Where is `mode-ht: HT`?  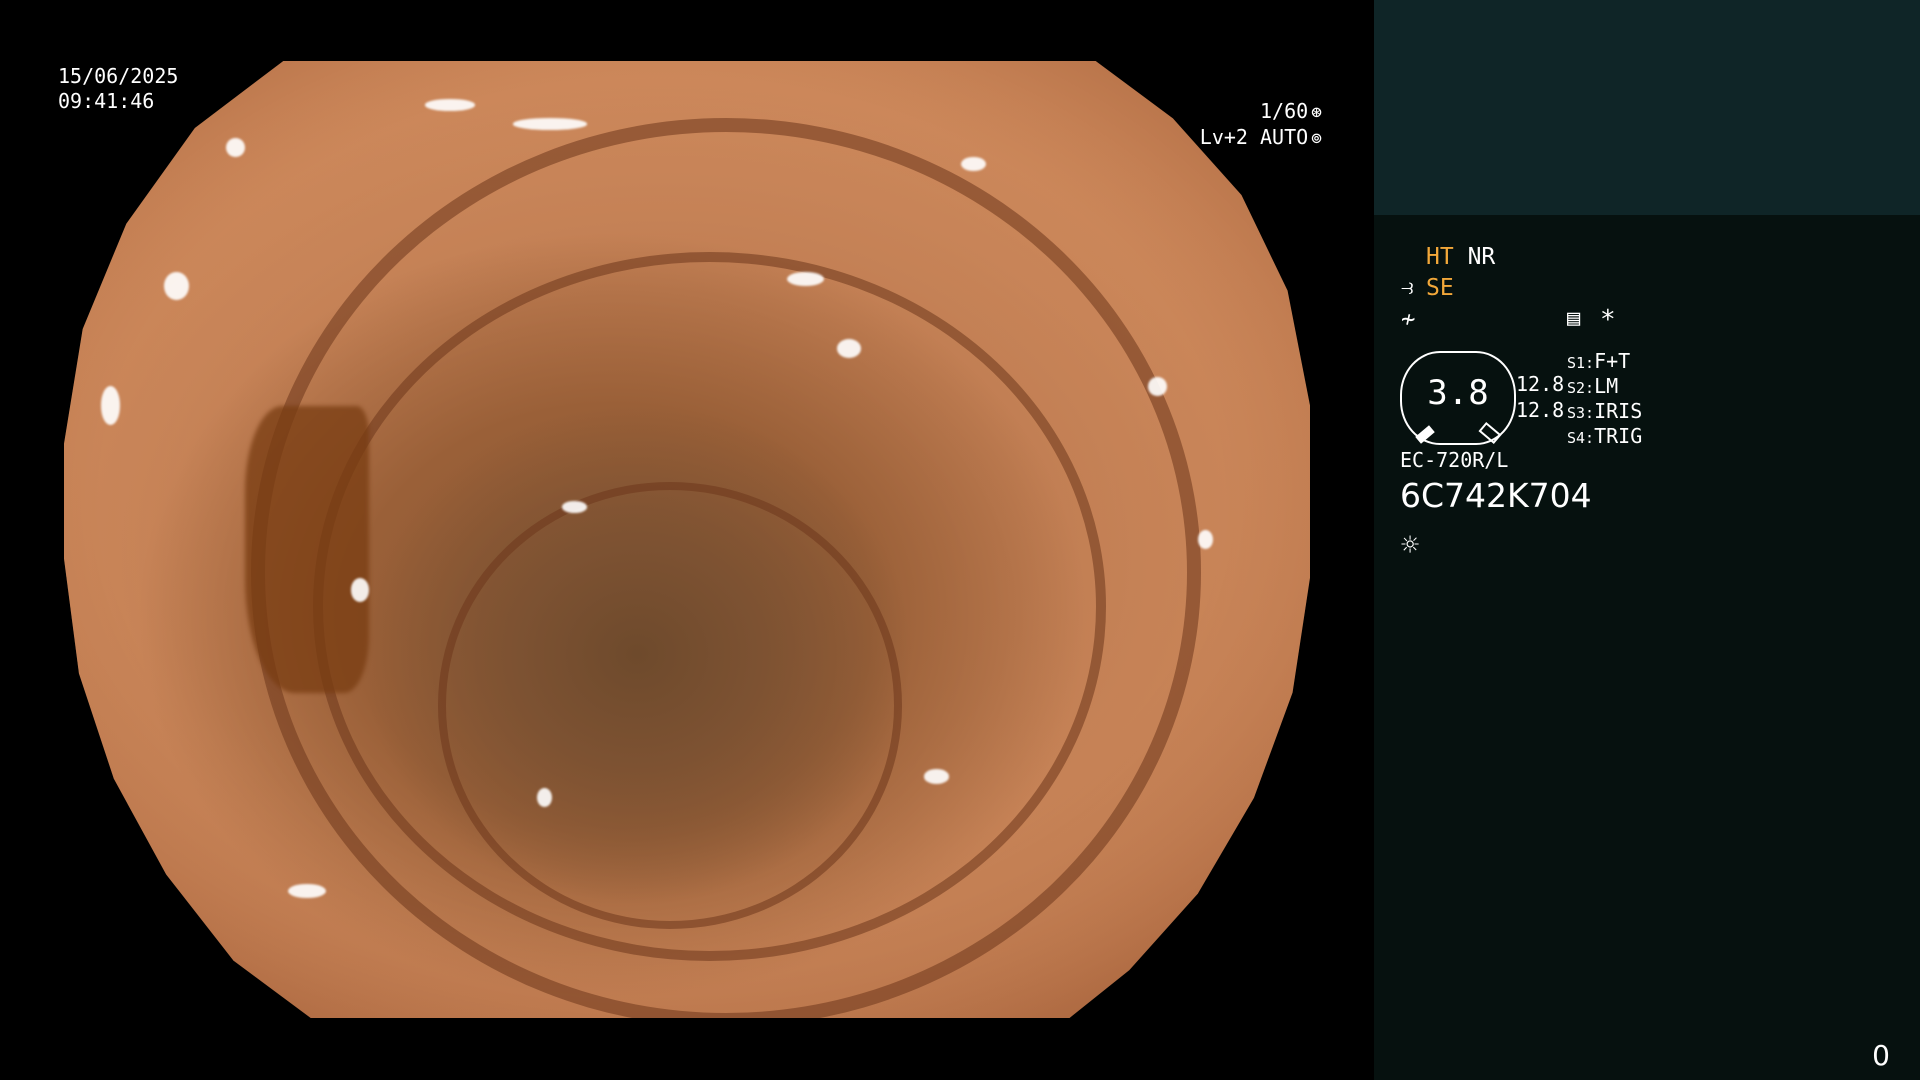
mode-ht: HT is located at coordinates (1440, 257).